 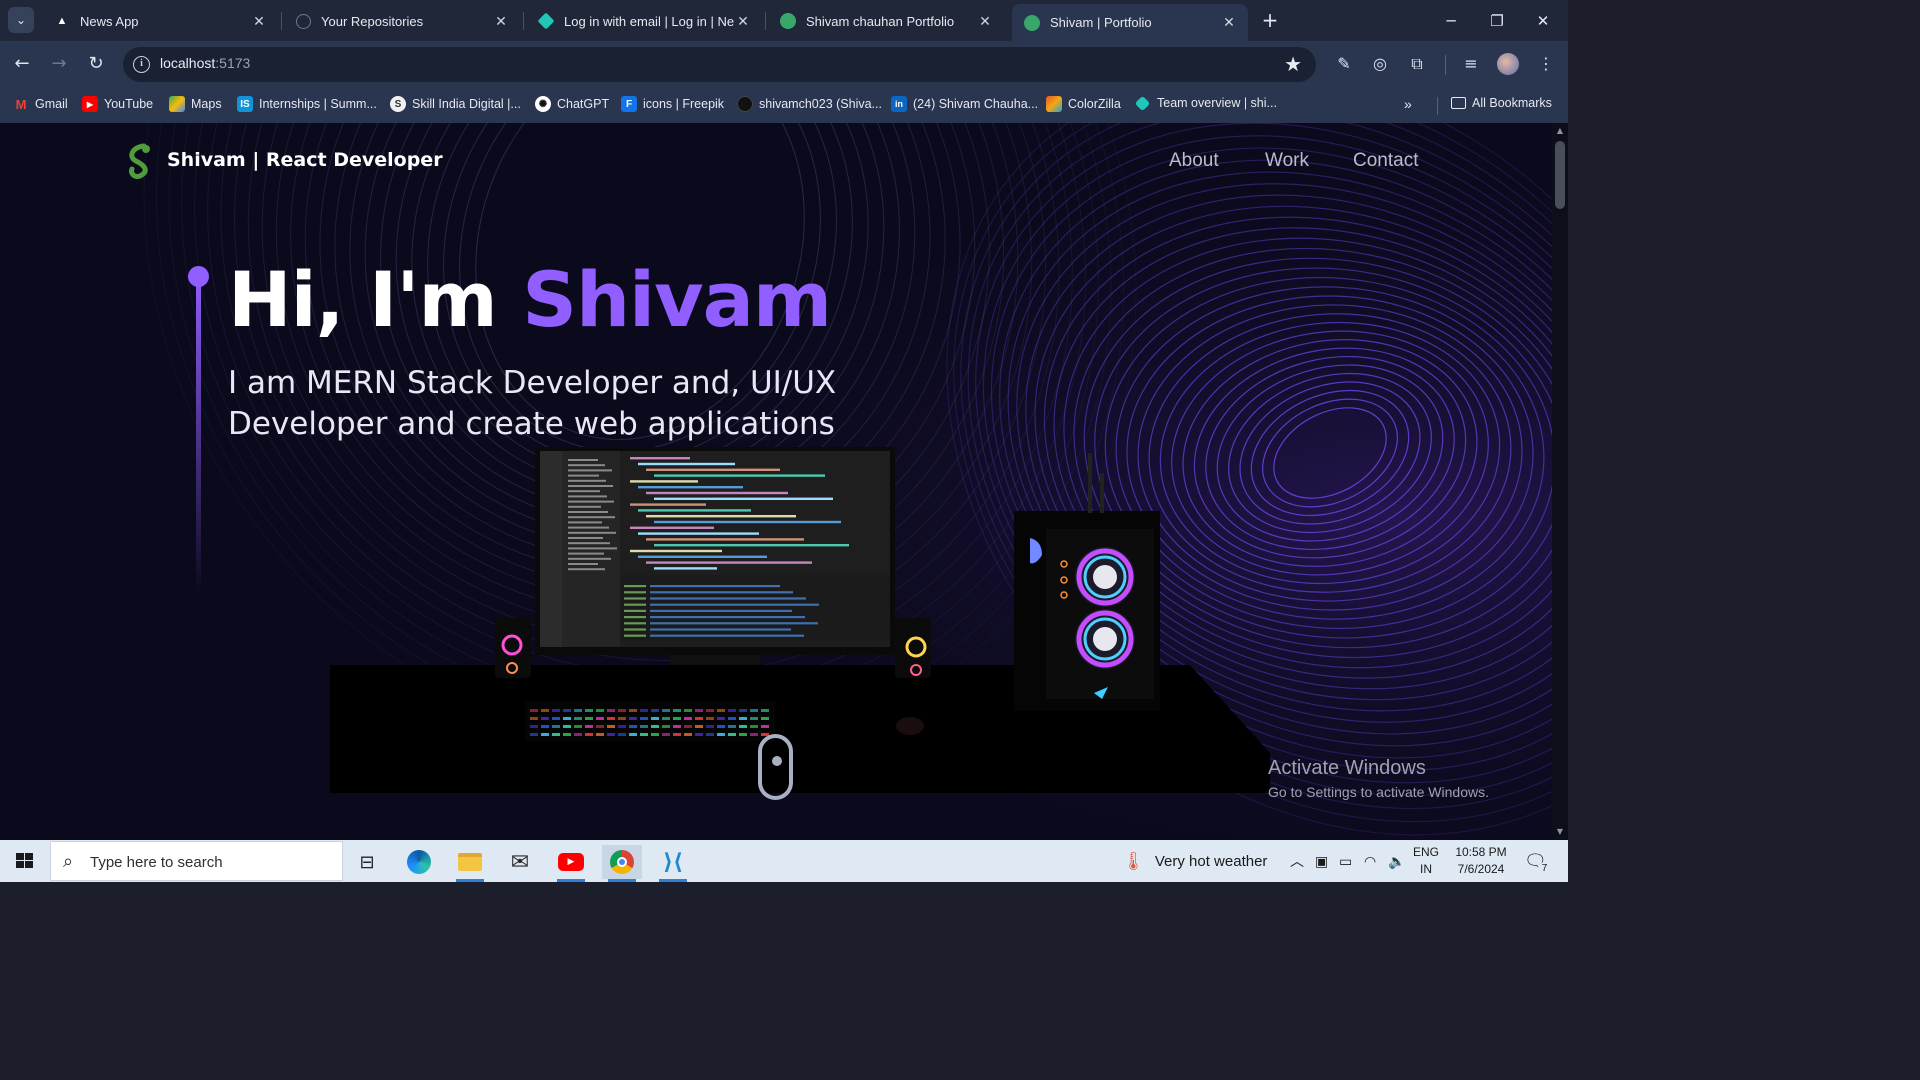 What do you see at coordinates (571, 863) in the screenshot?
I see `youtube-app-icon: ▶` at bounding box center [571, 863].